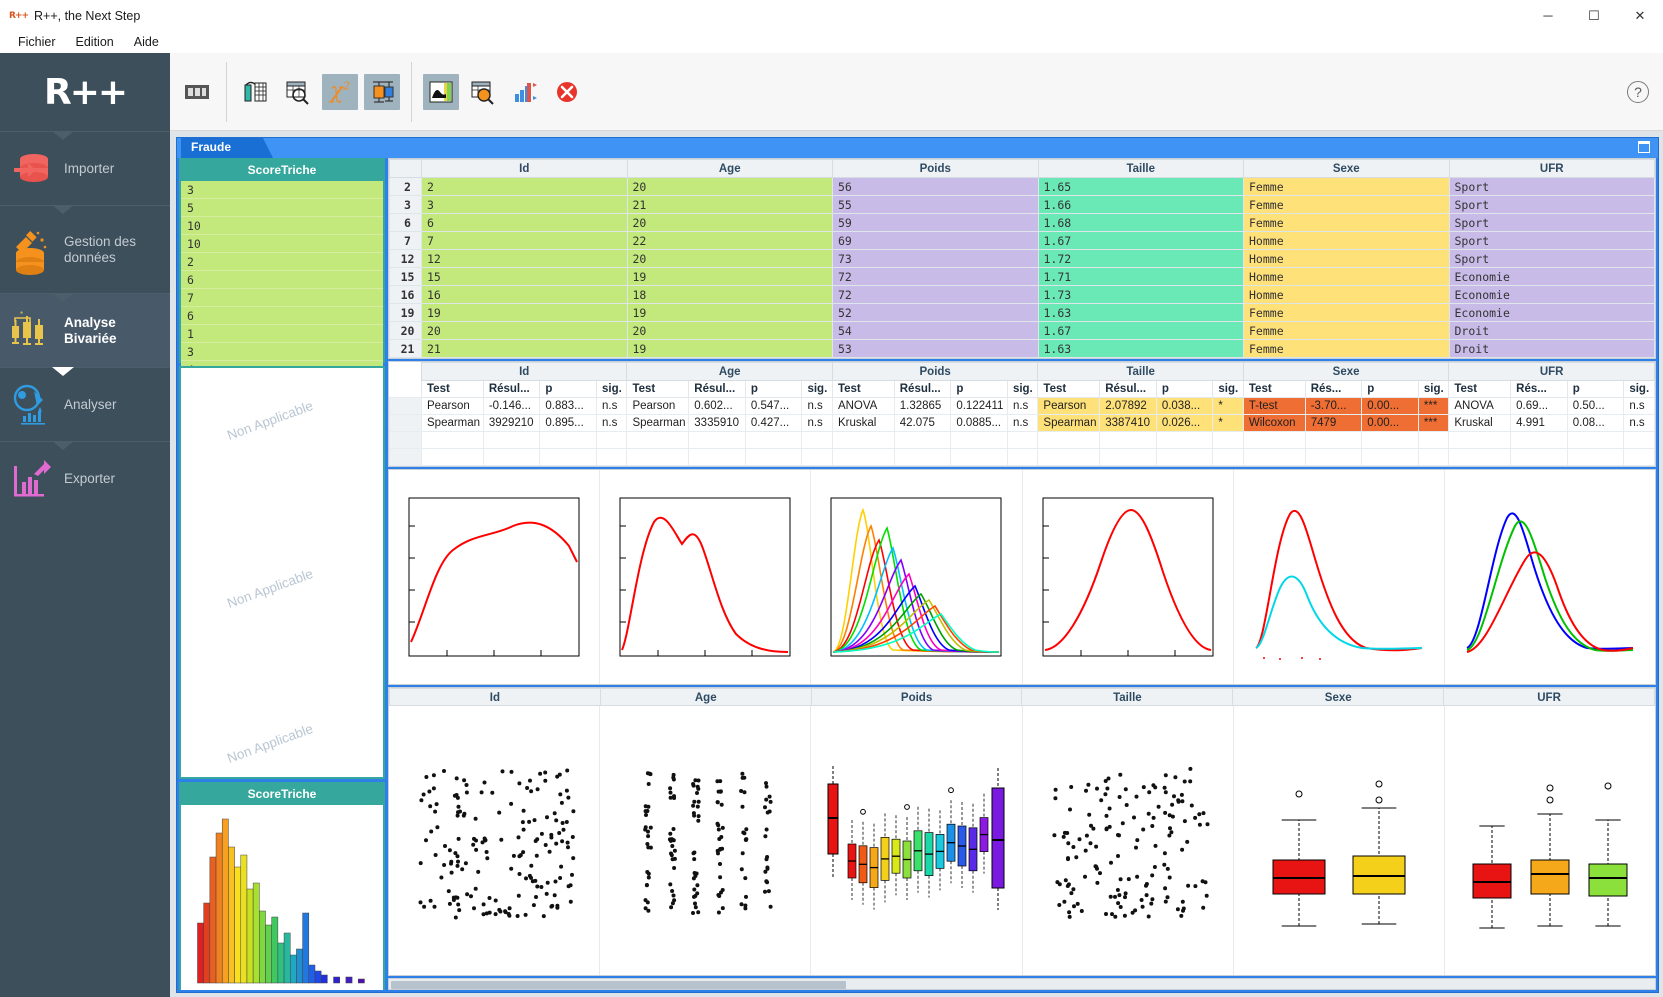  I want to click on data-cell: 59, so click(935, 222).